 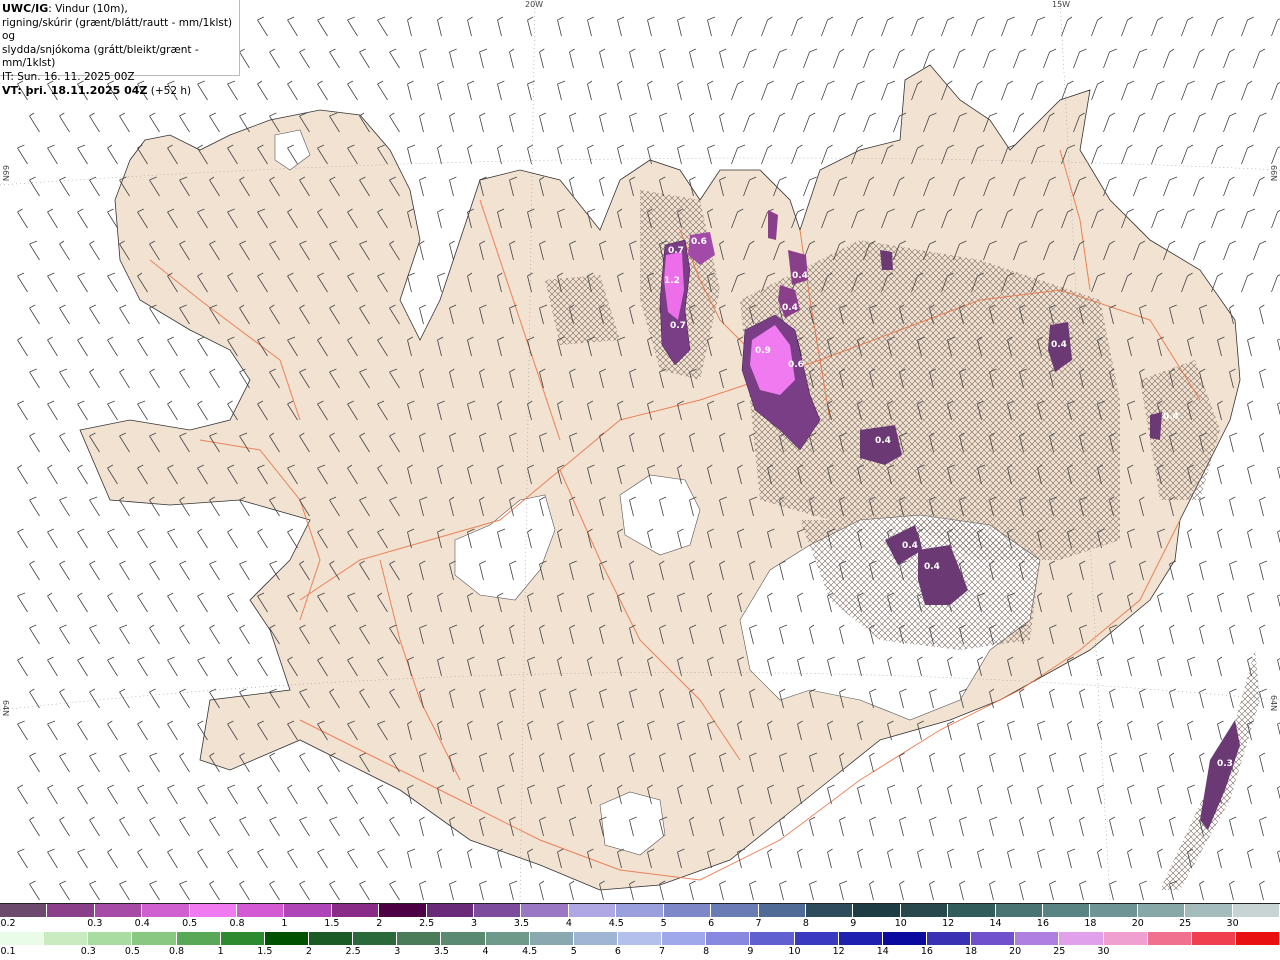 I want to click on rain-colorbar, so click(x=640, y=938).